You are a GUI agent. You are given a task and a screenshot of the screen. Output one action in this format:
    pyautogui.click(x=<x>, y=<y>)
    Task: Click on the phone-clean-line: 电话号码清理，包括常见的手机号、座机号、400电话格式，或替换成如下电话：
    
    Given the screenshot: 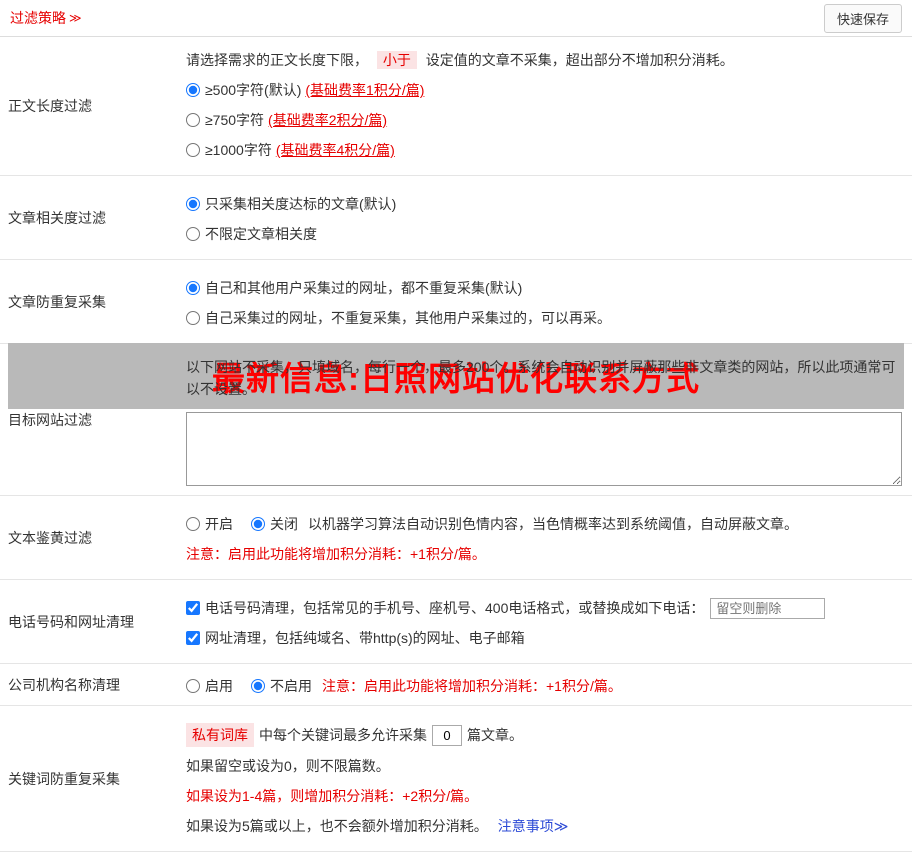 What is the action you would take?
    pyautogui.click(x=545, y=608)
    